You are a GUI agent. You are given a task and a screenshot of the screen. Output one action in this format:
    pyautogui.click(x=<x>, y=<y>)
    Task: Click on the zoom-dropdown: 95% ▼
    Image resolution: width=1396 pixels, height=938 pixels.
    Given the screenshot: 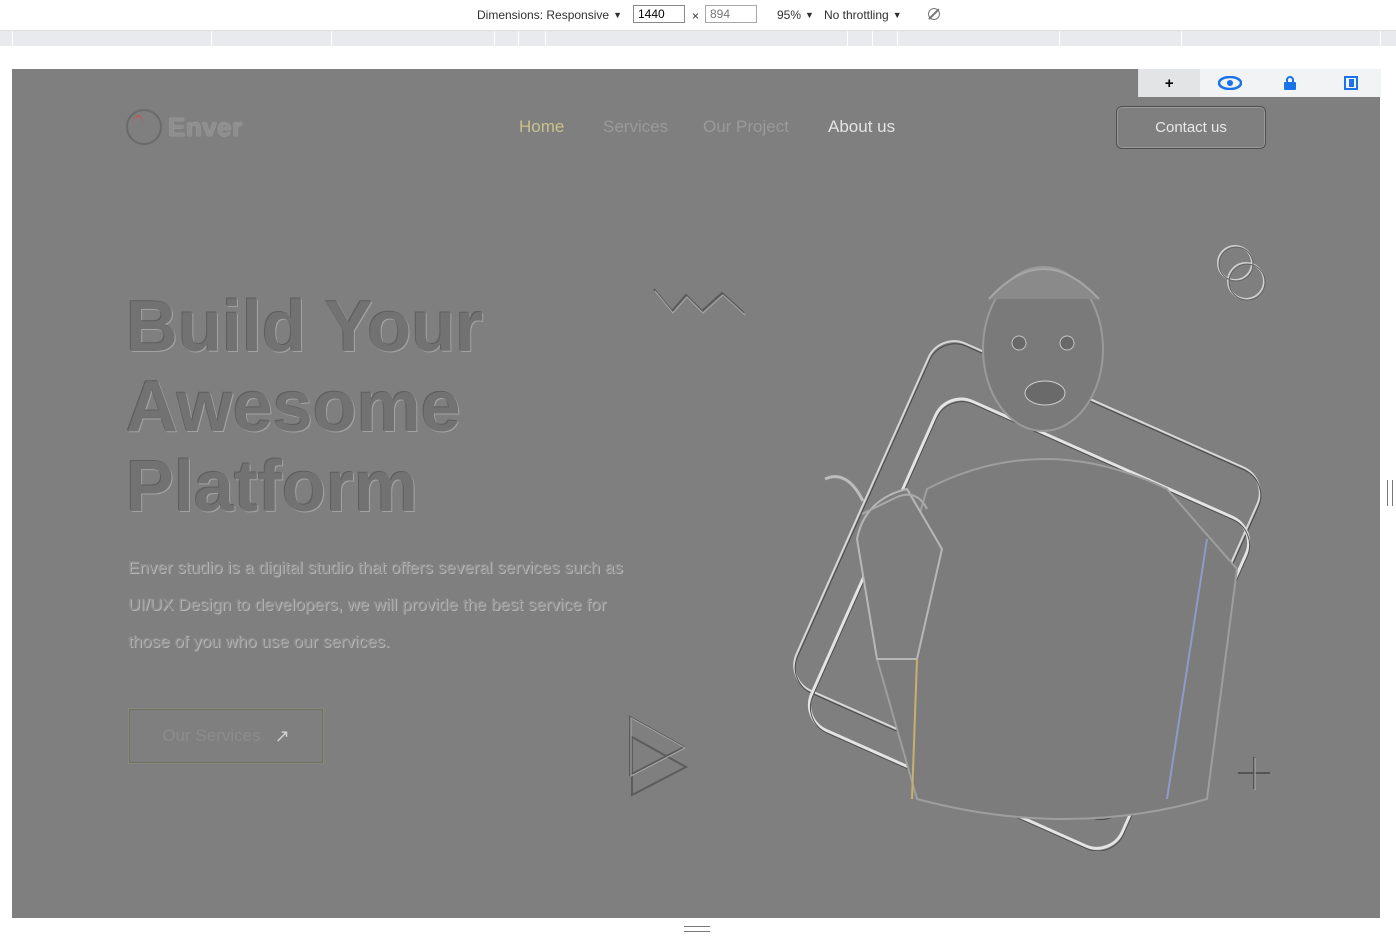 What is the action you would take?
    pyautogui.click(x=795, y=15)
    